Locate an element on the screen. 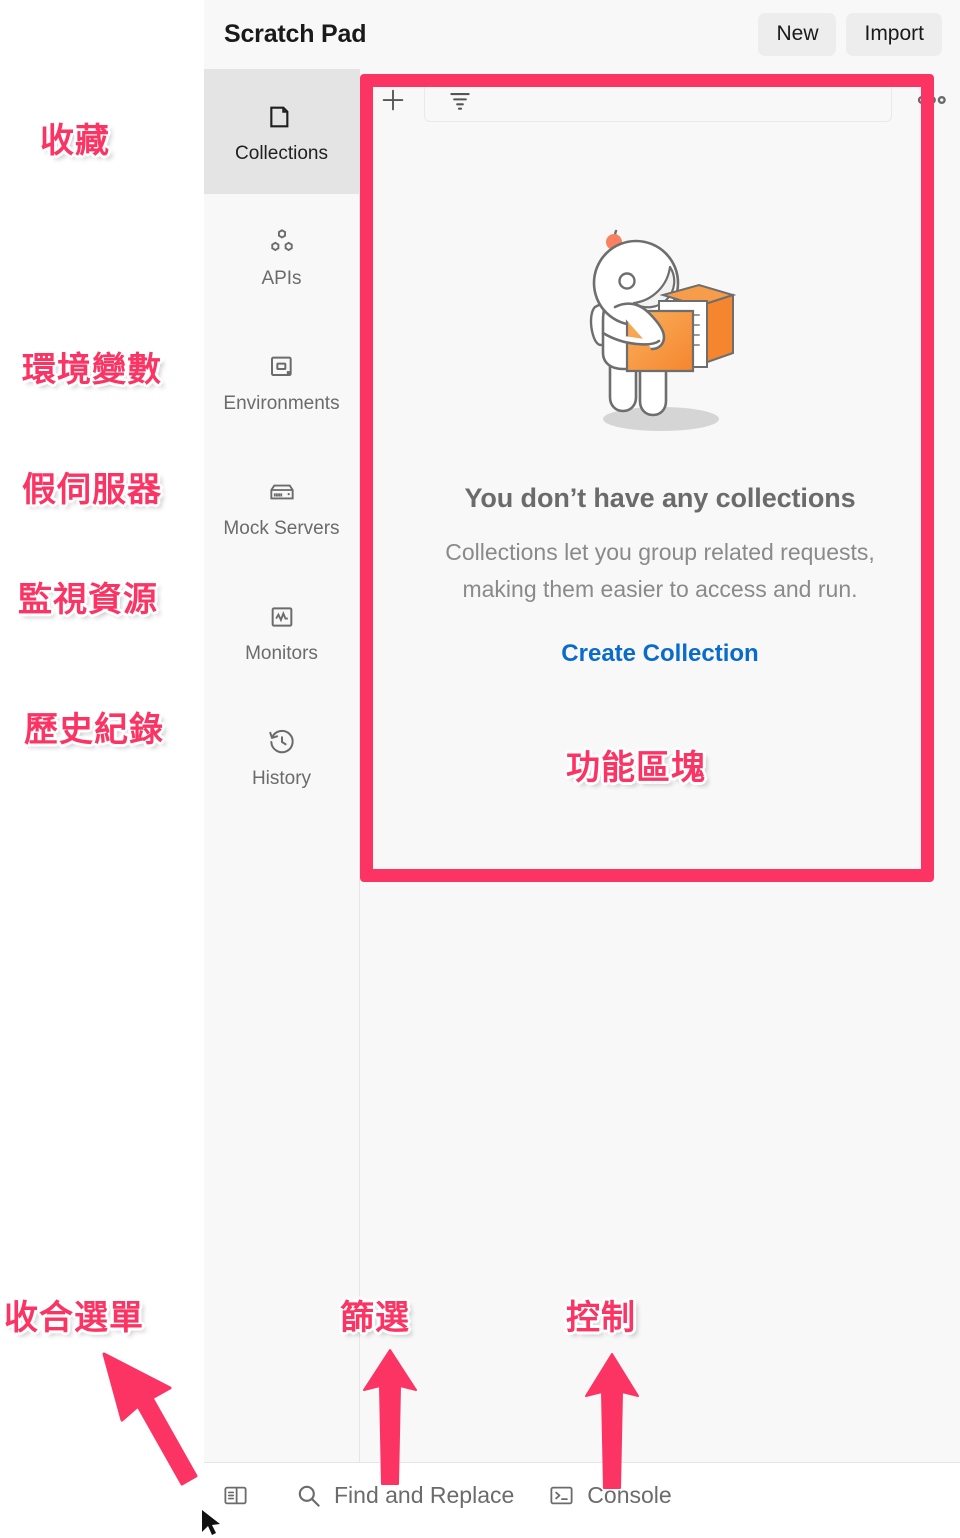  sidebar-item-label: History is located at coordinates (281, 778).